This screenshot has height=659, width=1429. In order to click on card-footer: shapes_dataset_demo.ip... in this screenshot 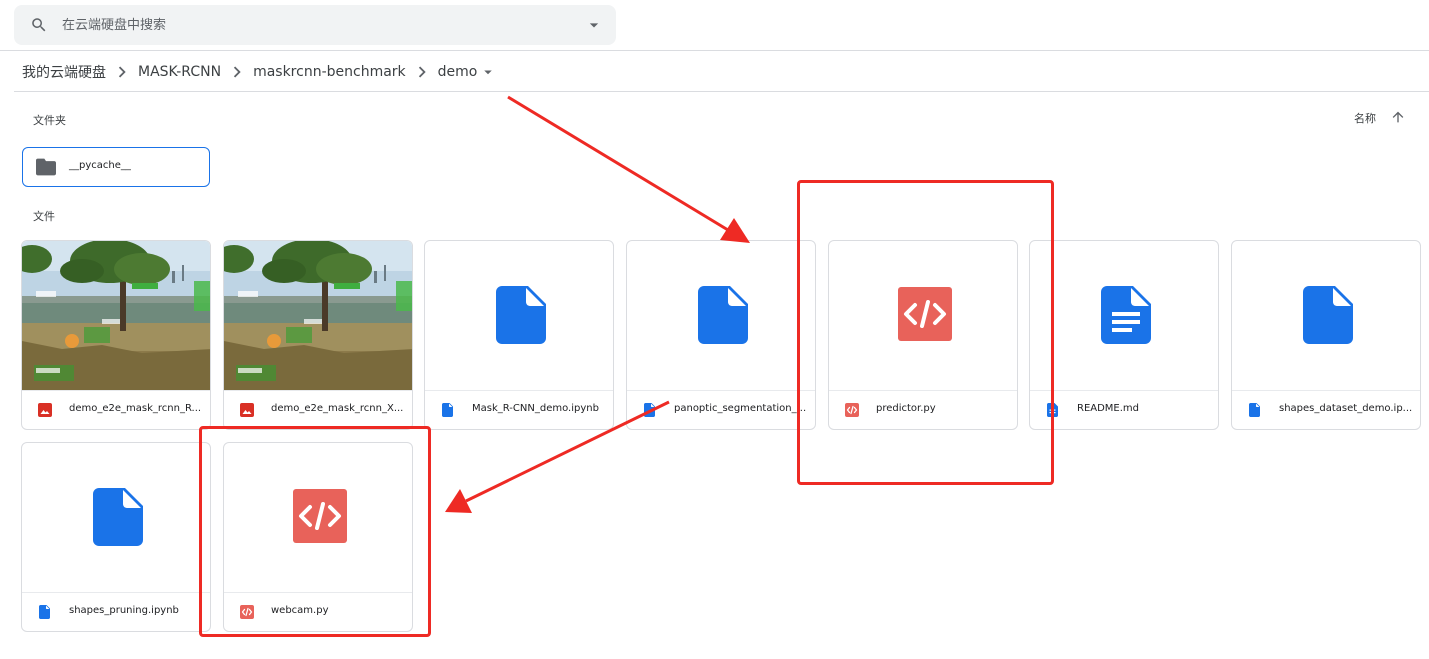, I will do `click(1326, 410)`.